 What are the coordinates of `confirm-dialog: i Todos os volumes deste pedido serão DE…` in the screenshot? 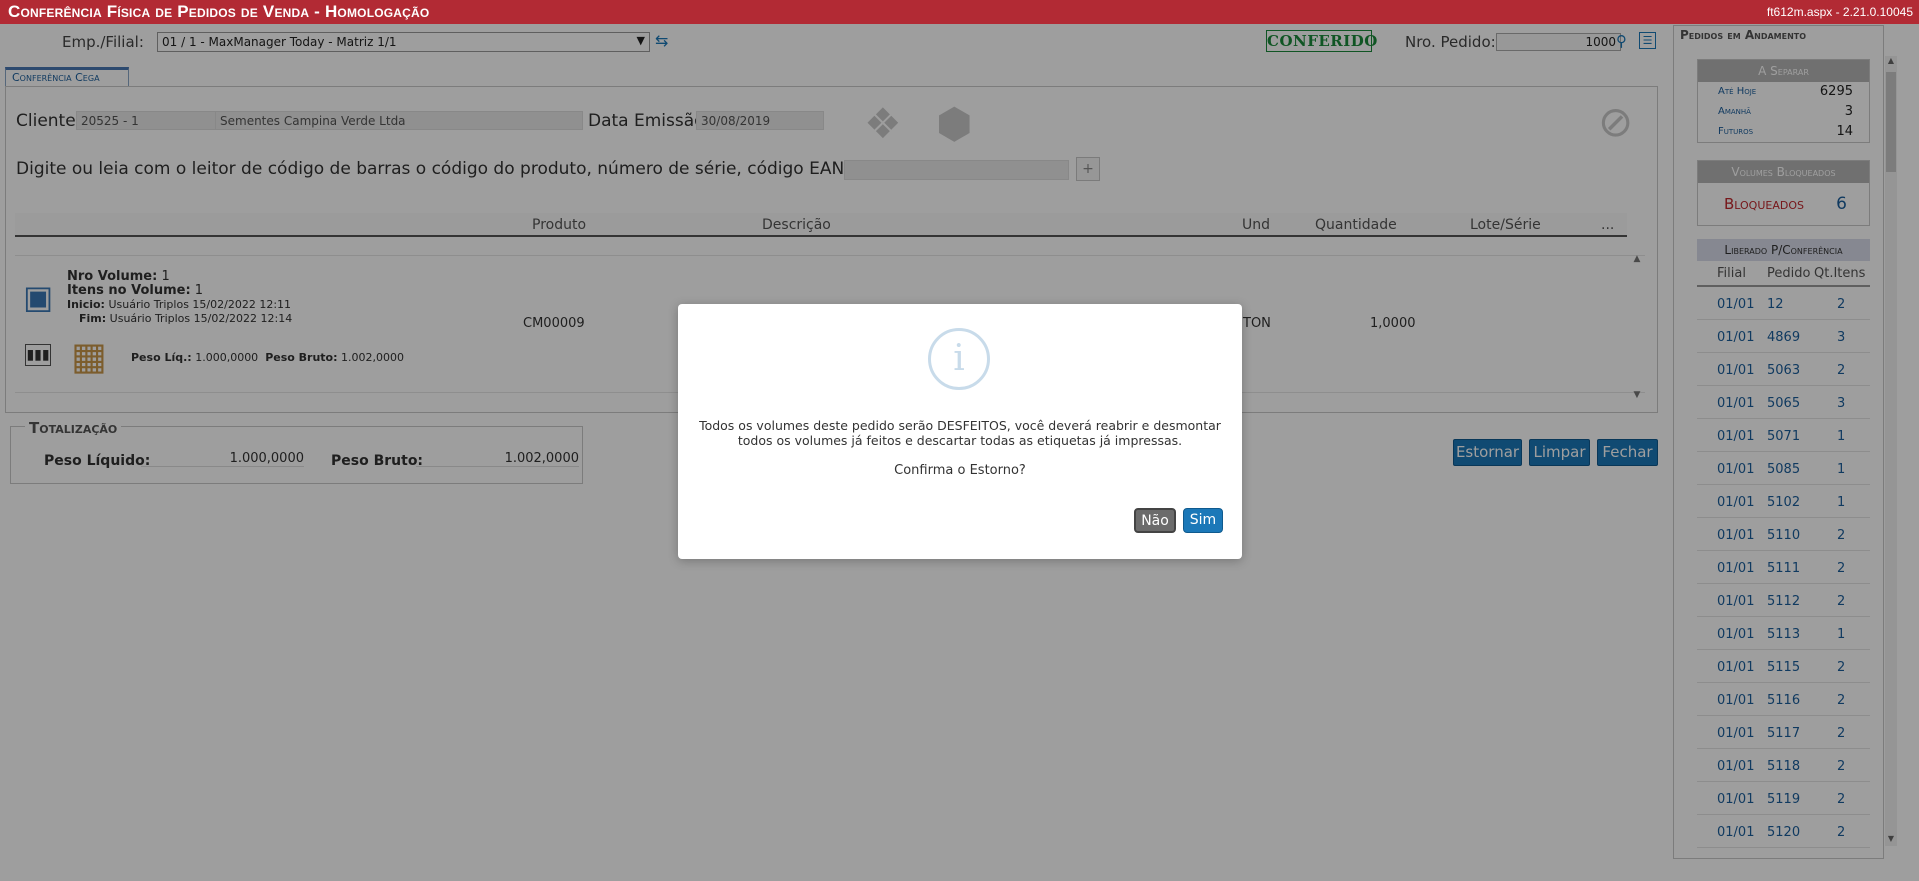 It's located at (960, 431).